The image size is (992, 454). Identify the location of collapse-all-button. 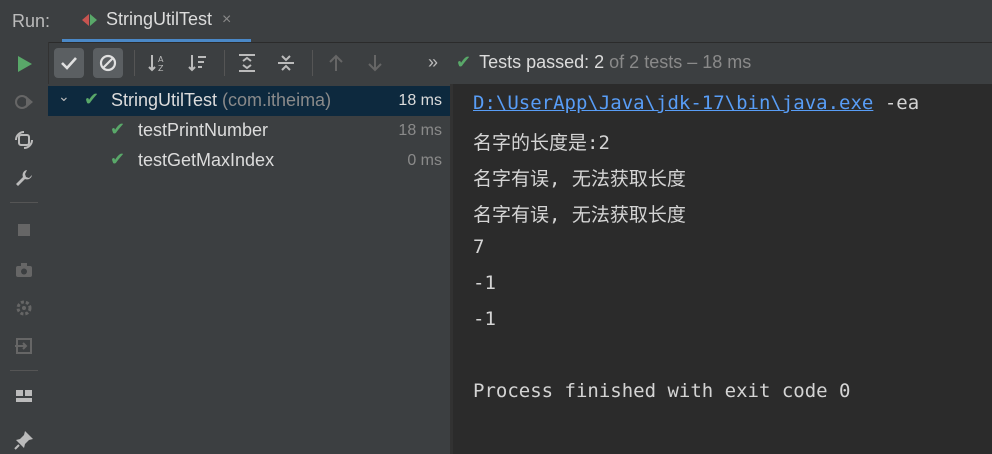
(286, 63).